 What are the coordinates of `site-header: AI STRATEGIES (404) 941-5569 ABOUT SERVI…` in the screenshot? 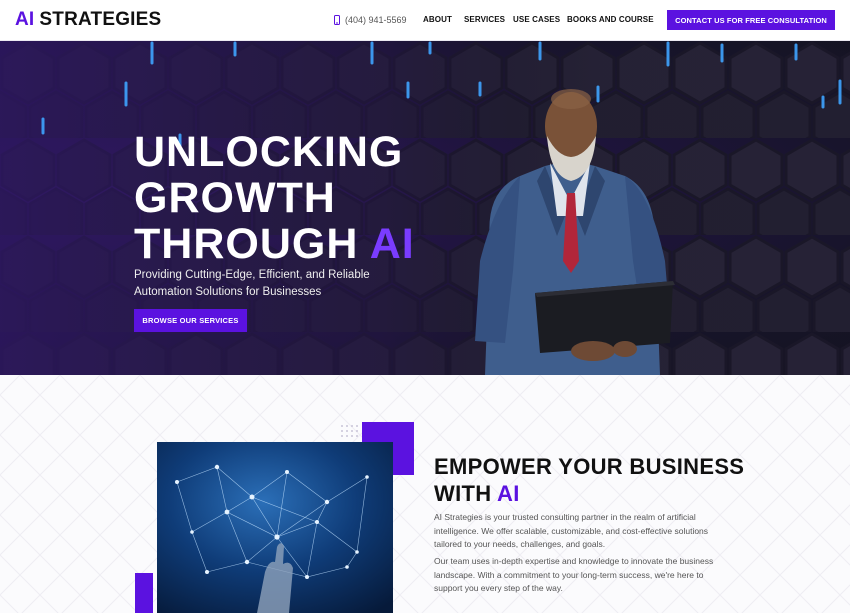 It's located at (425, 20).